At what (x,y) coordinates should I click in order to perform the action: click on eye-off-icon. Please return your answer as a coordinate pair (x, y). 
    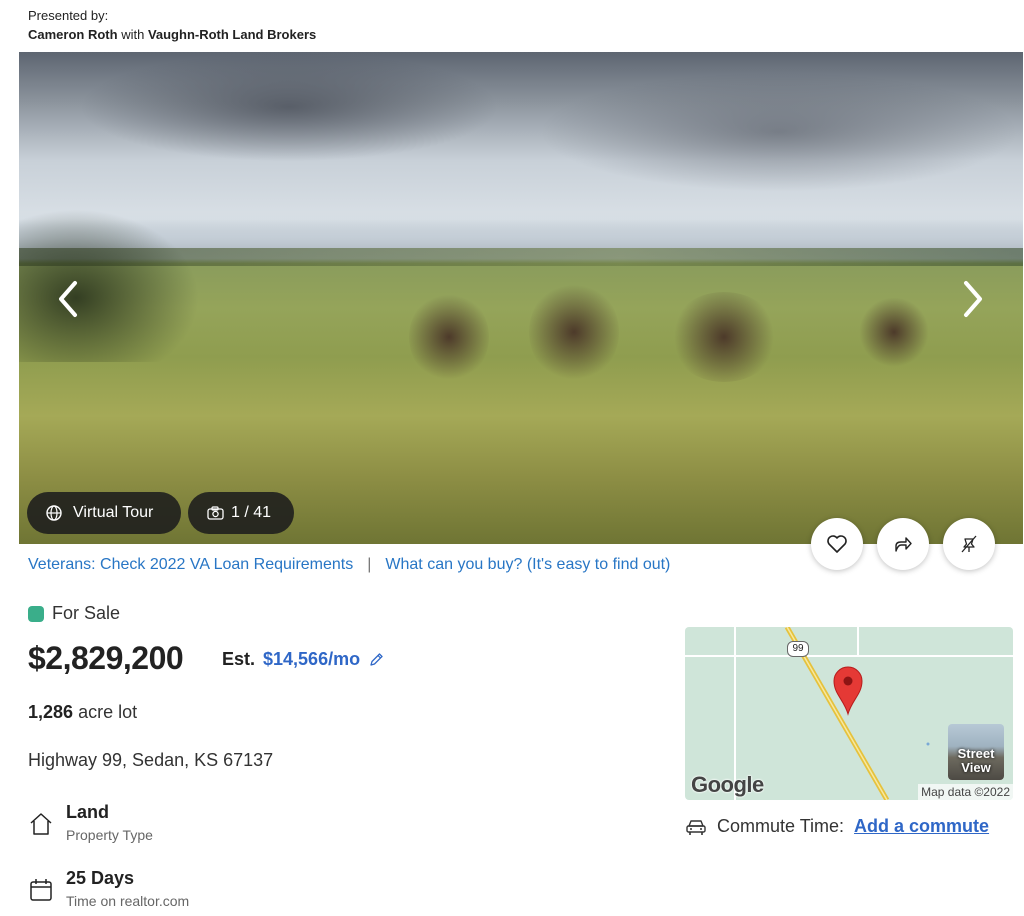
    Looking at the image, I should click on (969, 544).